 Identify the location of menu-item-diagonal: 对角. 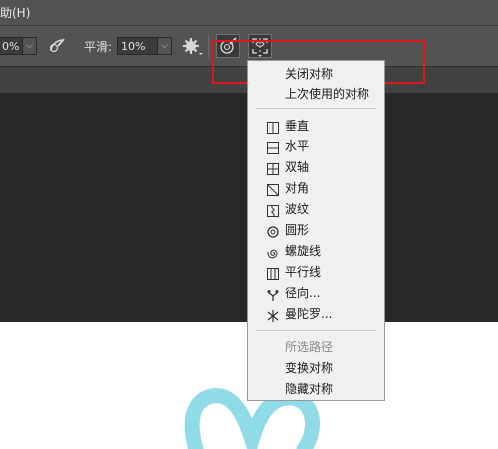
(316, 188).